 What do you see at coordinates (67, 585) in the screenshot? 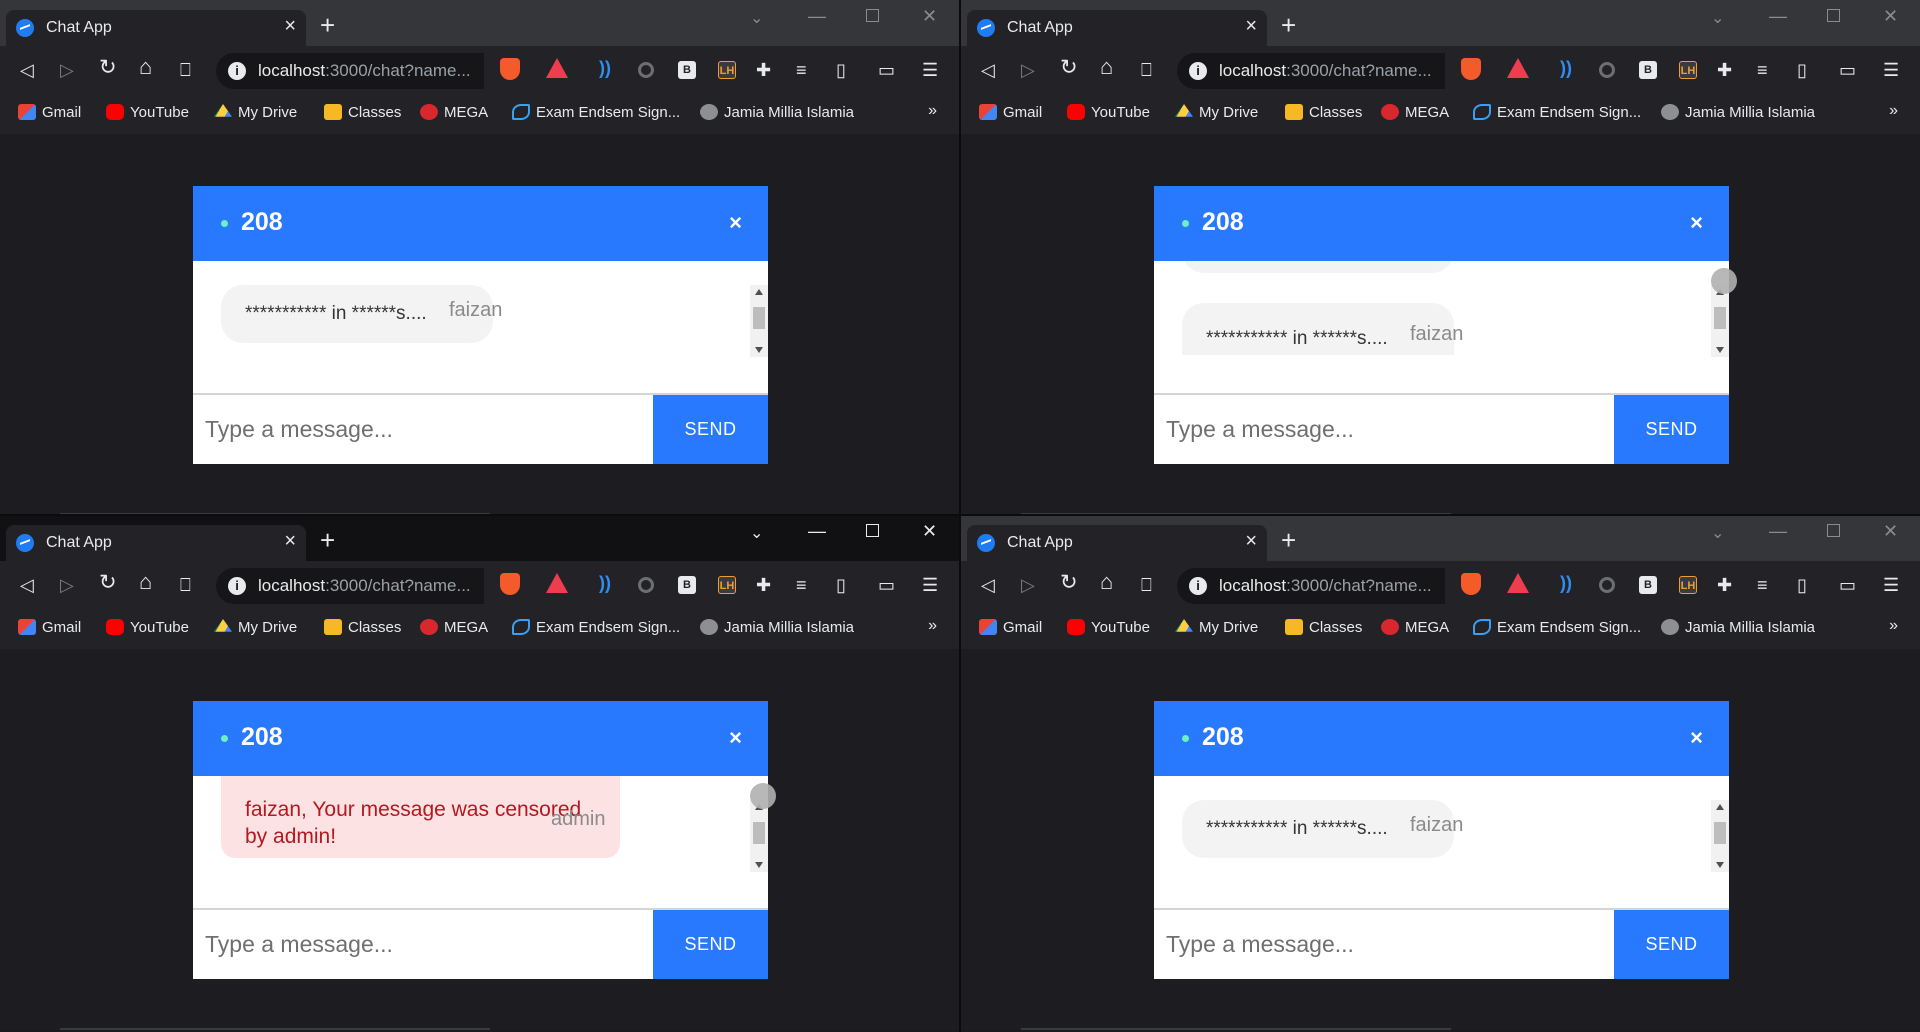
I see `forward-icon: ▷` at bounding box center [67, 585].